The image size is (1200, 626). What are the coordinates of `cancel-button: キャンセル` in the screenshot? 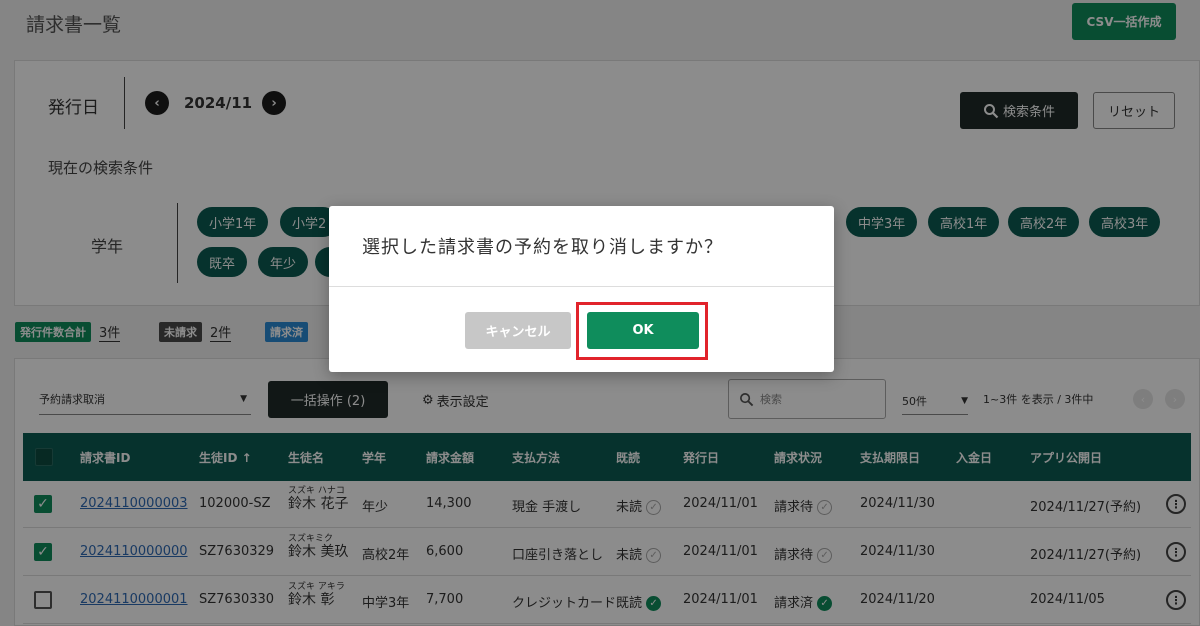 It's located at (518, 330).